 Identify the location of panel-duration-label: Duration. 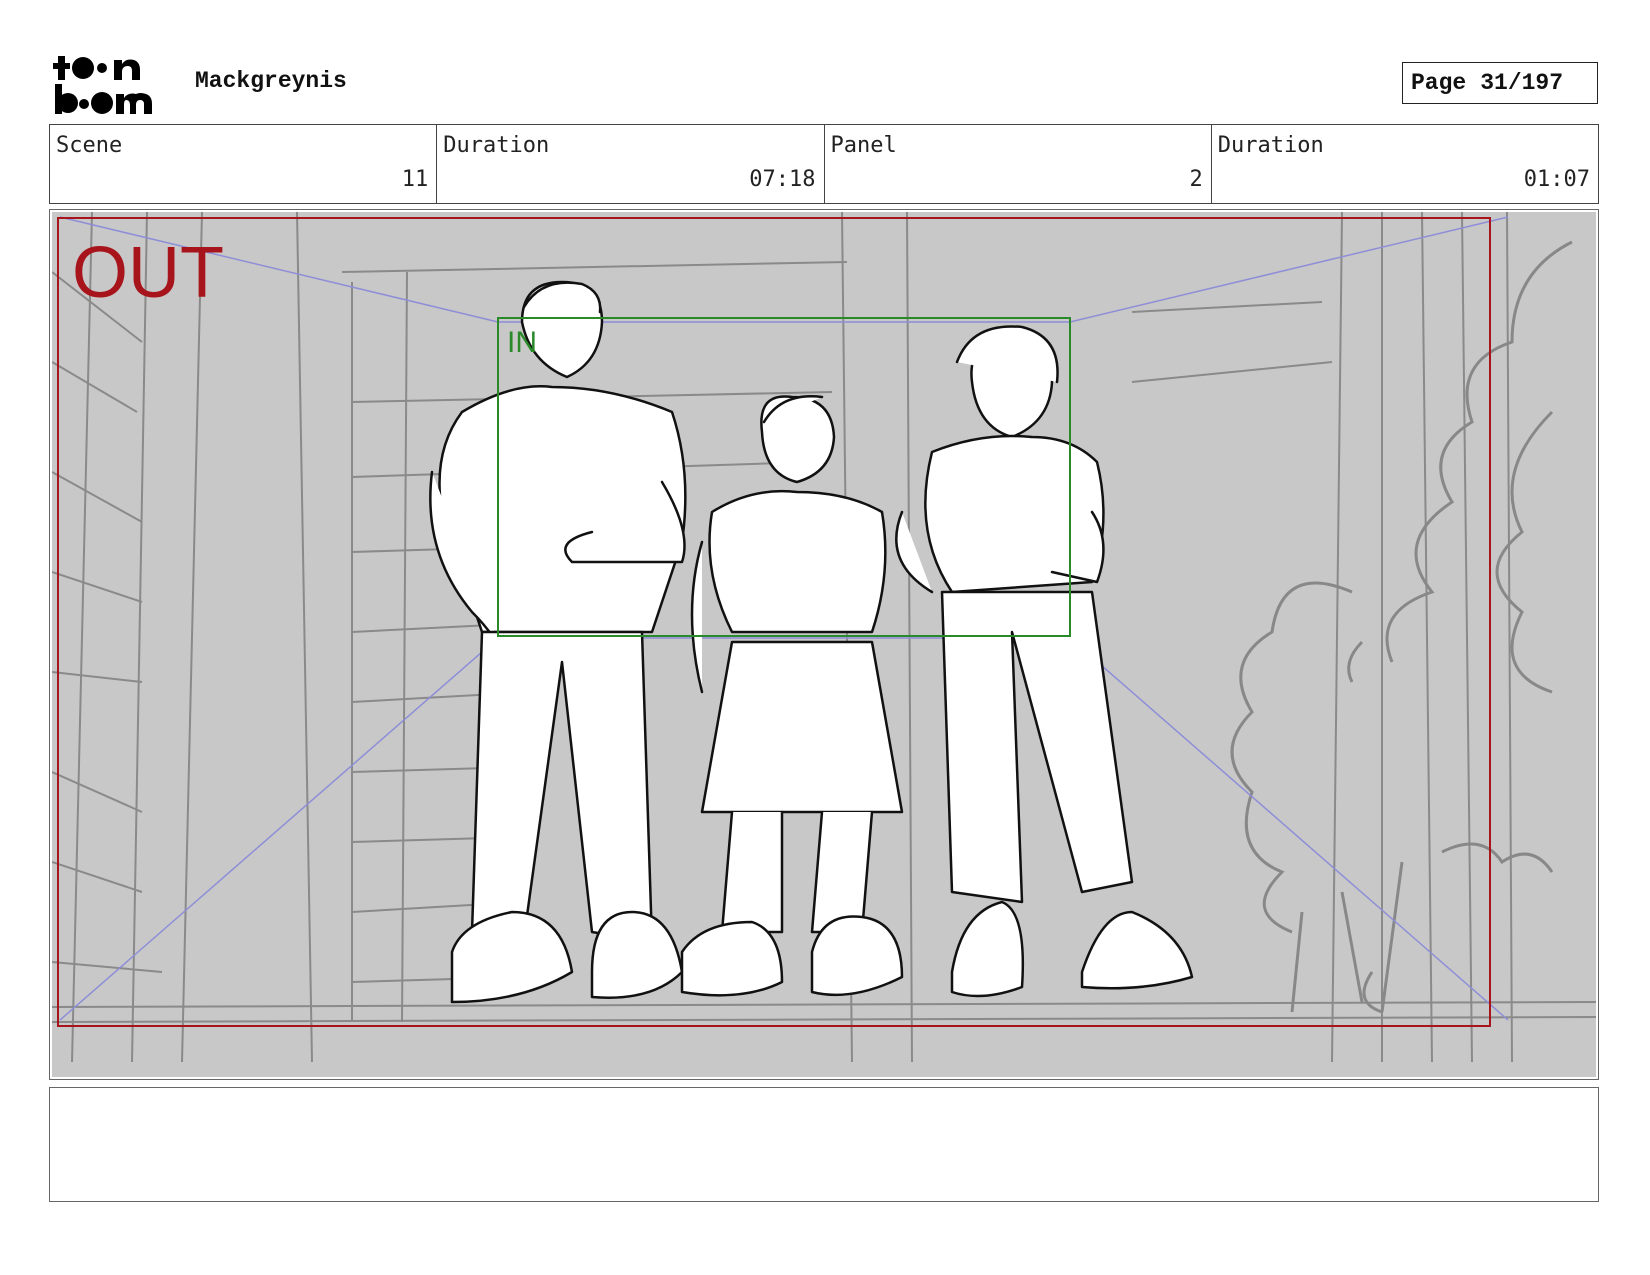
(1270, 145).